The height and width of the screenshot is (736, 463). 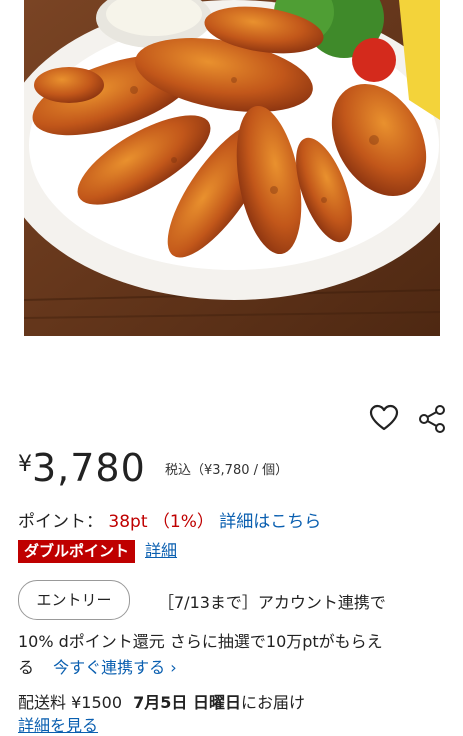 I want to click on double-points-row: ダブルポイント 詳細, so click(x=97, y=550).